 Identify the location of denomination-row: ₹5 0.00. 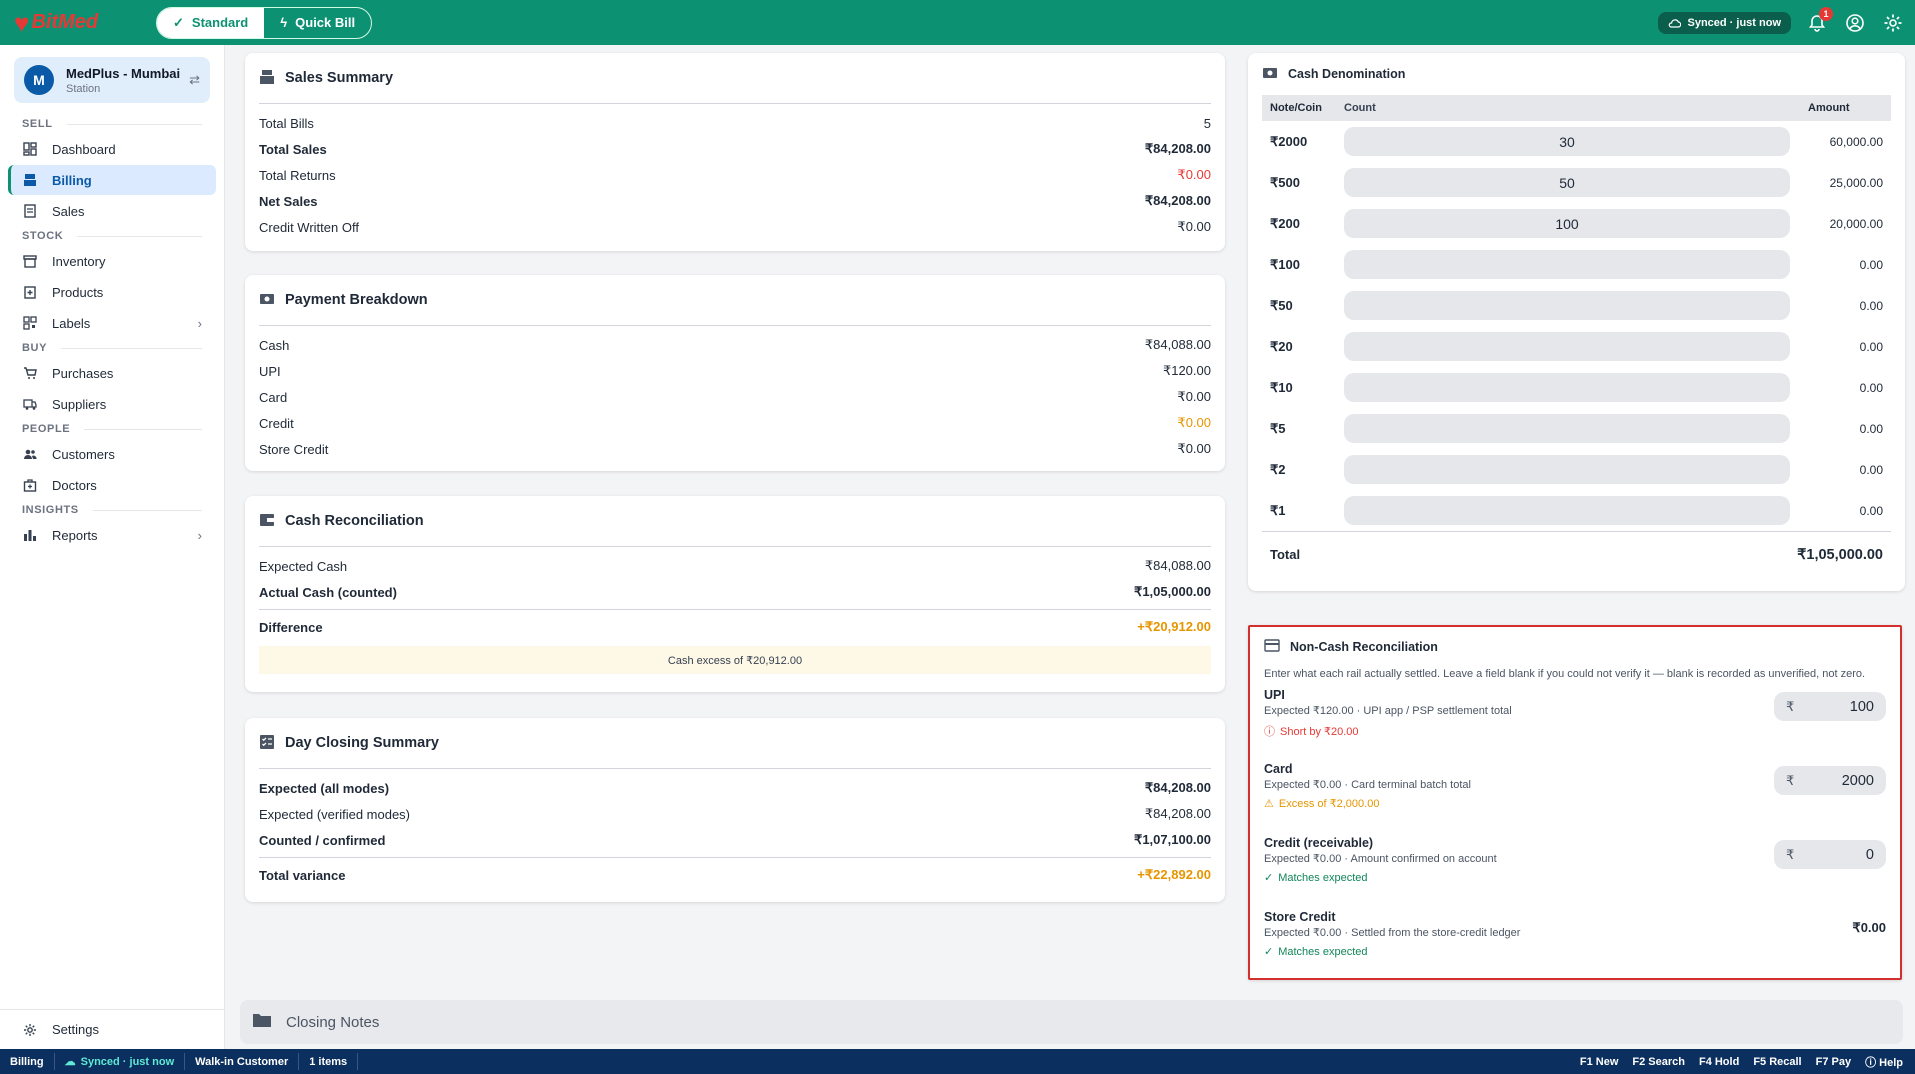
(1576, 428).